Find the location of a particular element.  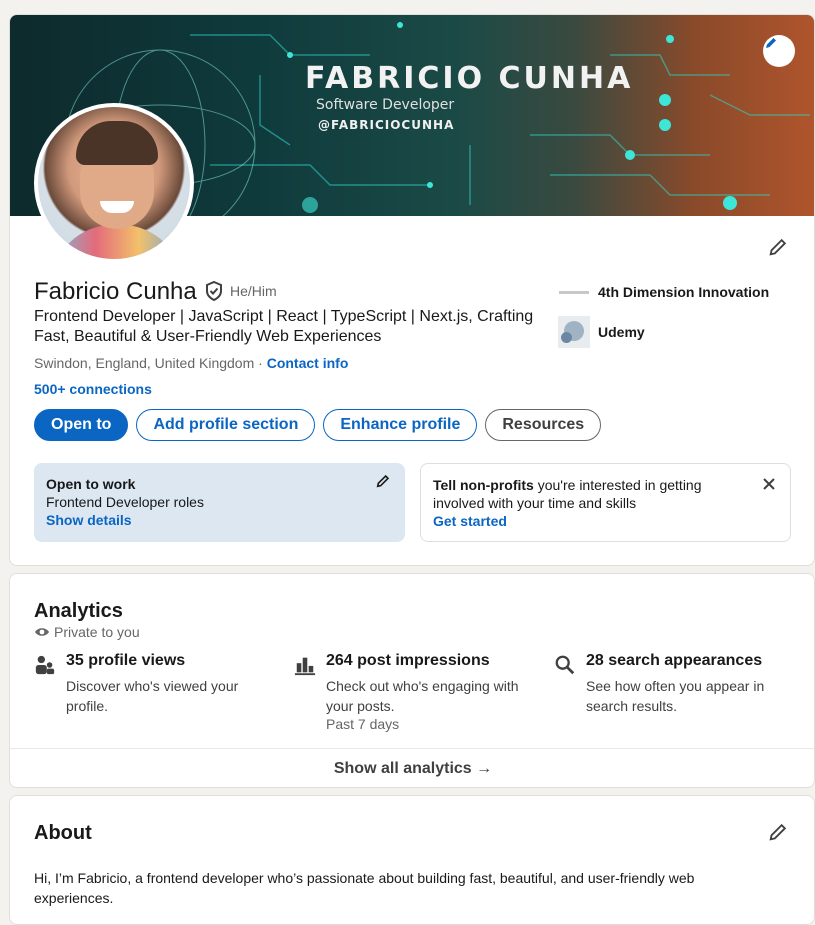

company-4th-dimension: 4th Dimension Innovation is located at coordinates (663, 292).